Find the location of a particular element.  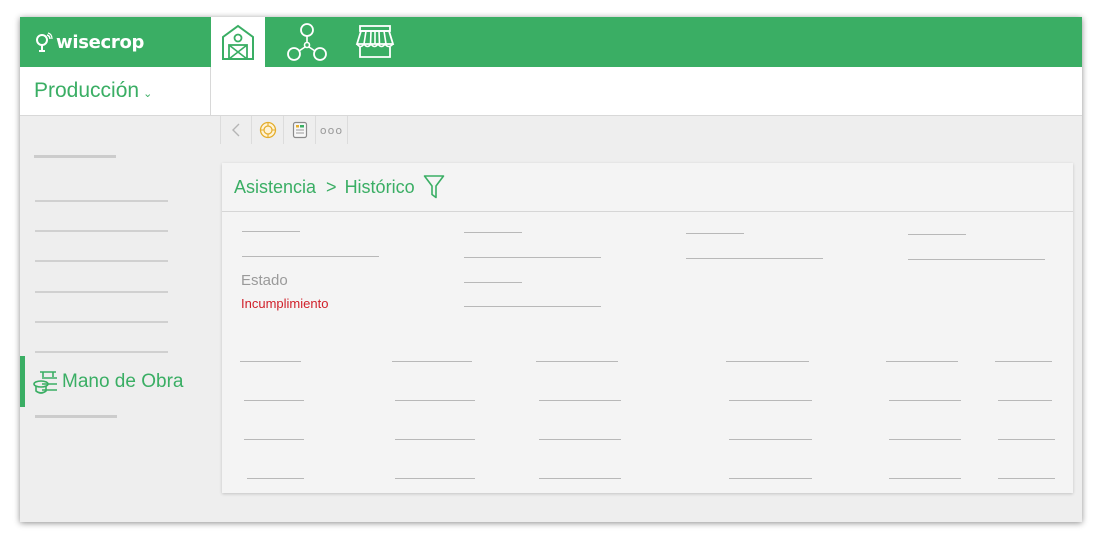

module-selector: Producción ⌄ is located at coordinates (115, 91).